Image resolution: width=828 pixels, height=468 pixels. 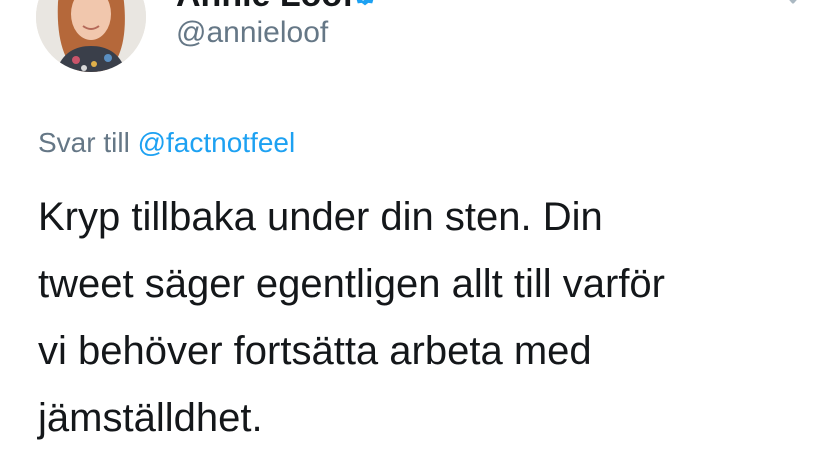 I want to click on reply-mention-link: @factnotfeel, so click(x=217, y=142).